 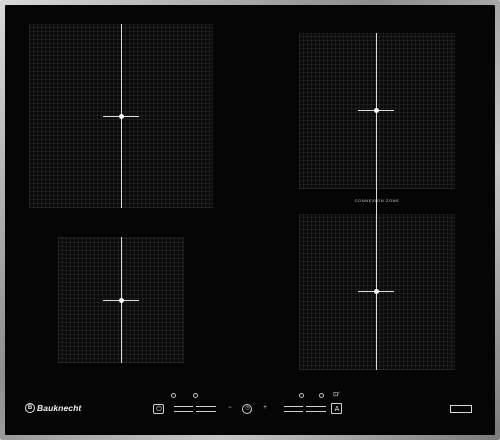 I want to click on timer-button: ◷, so click(x=247, y=409).